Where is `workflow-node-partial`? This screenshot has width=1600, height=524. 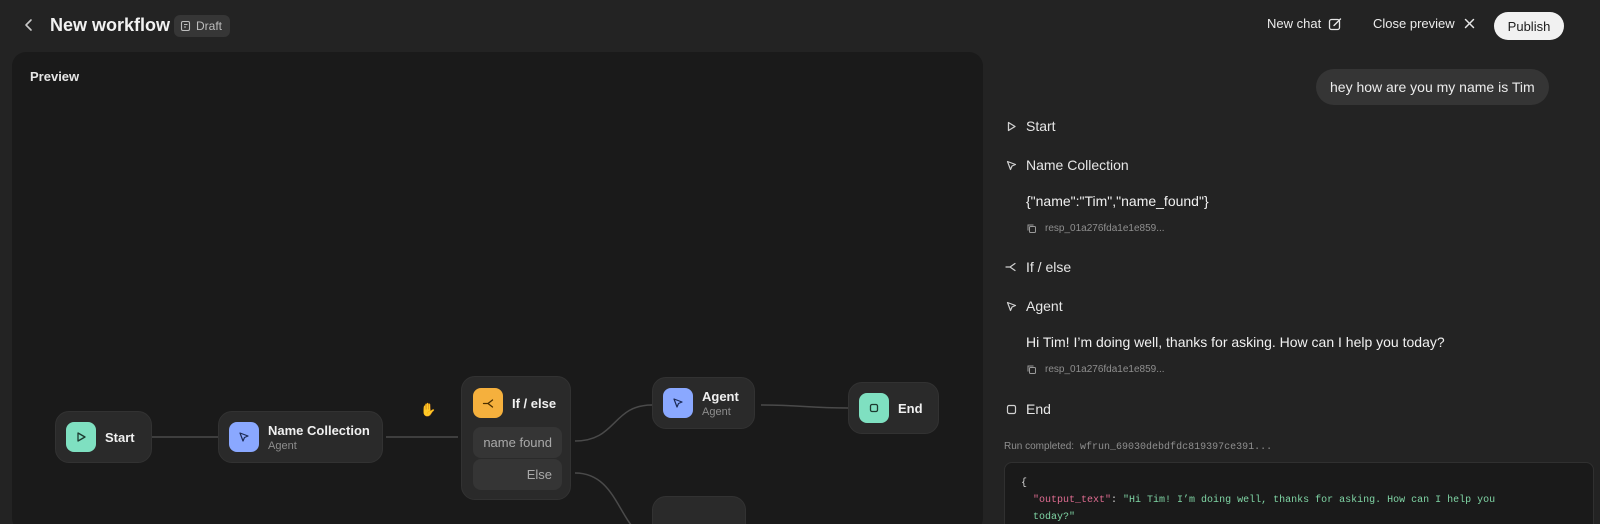
workflow-node-partial is located at coordinates (699, 510).